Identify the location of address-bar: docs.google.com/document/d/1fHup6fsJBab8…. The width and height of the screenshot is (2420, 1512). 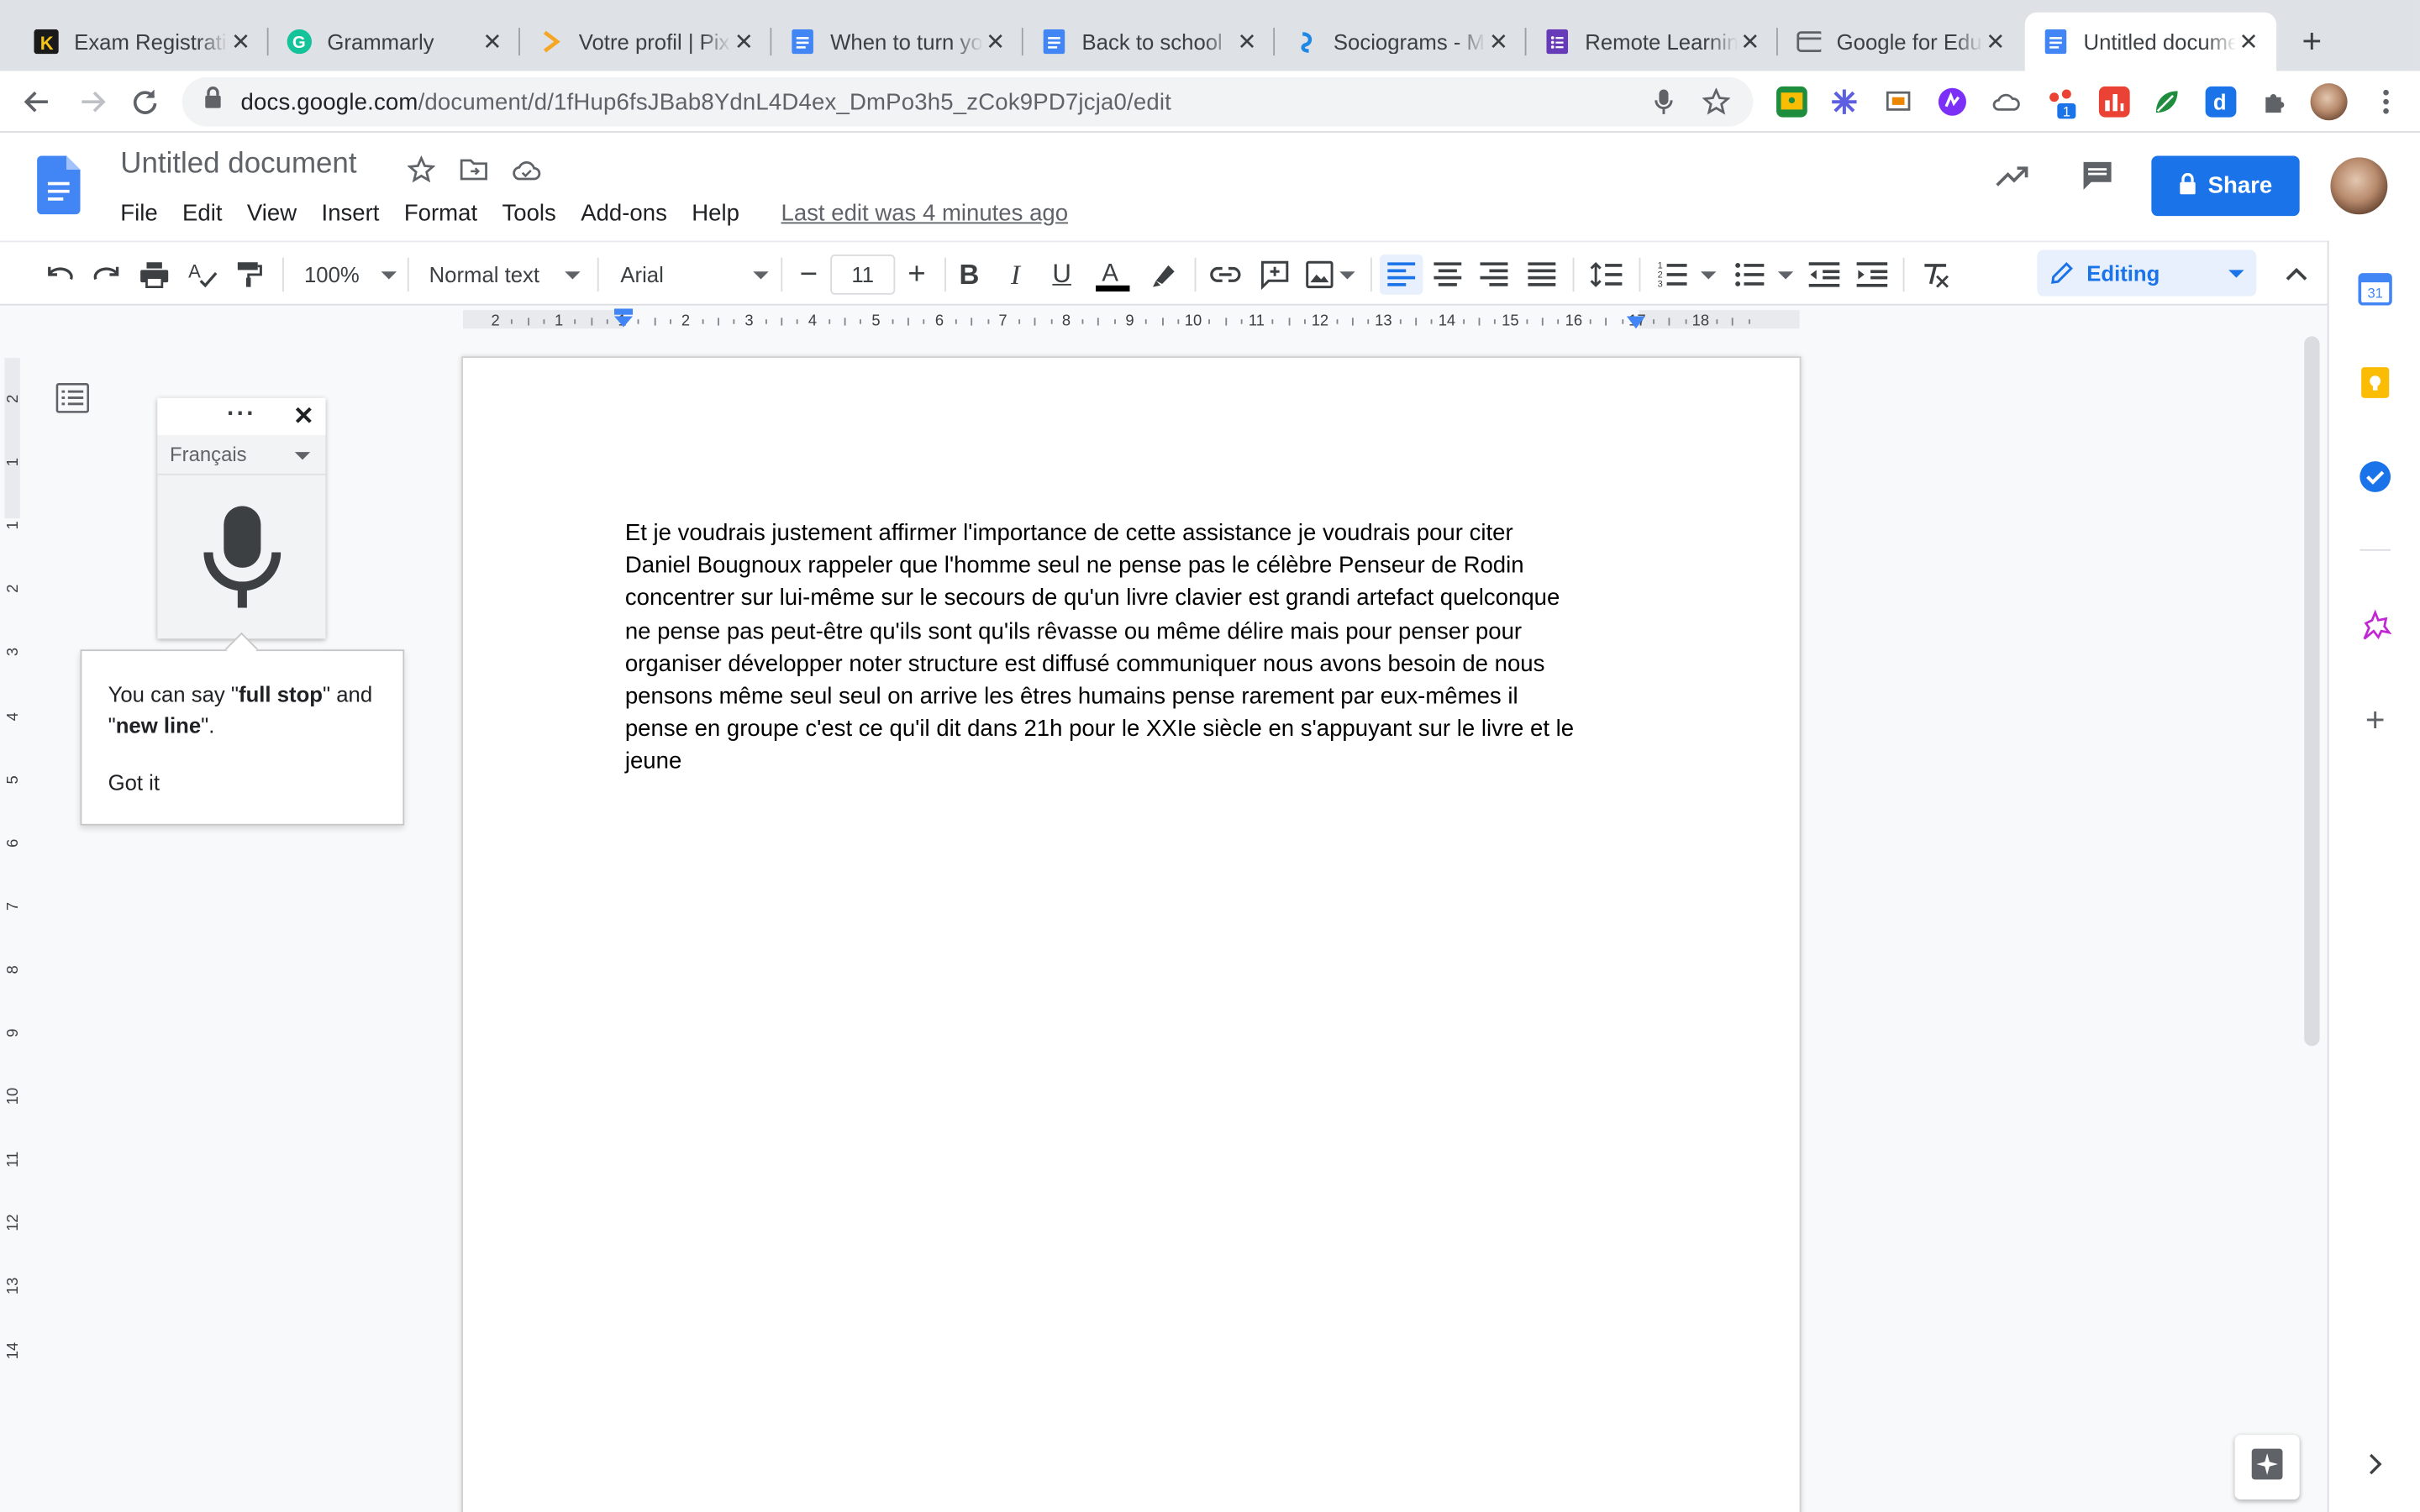
(968, 101).